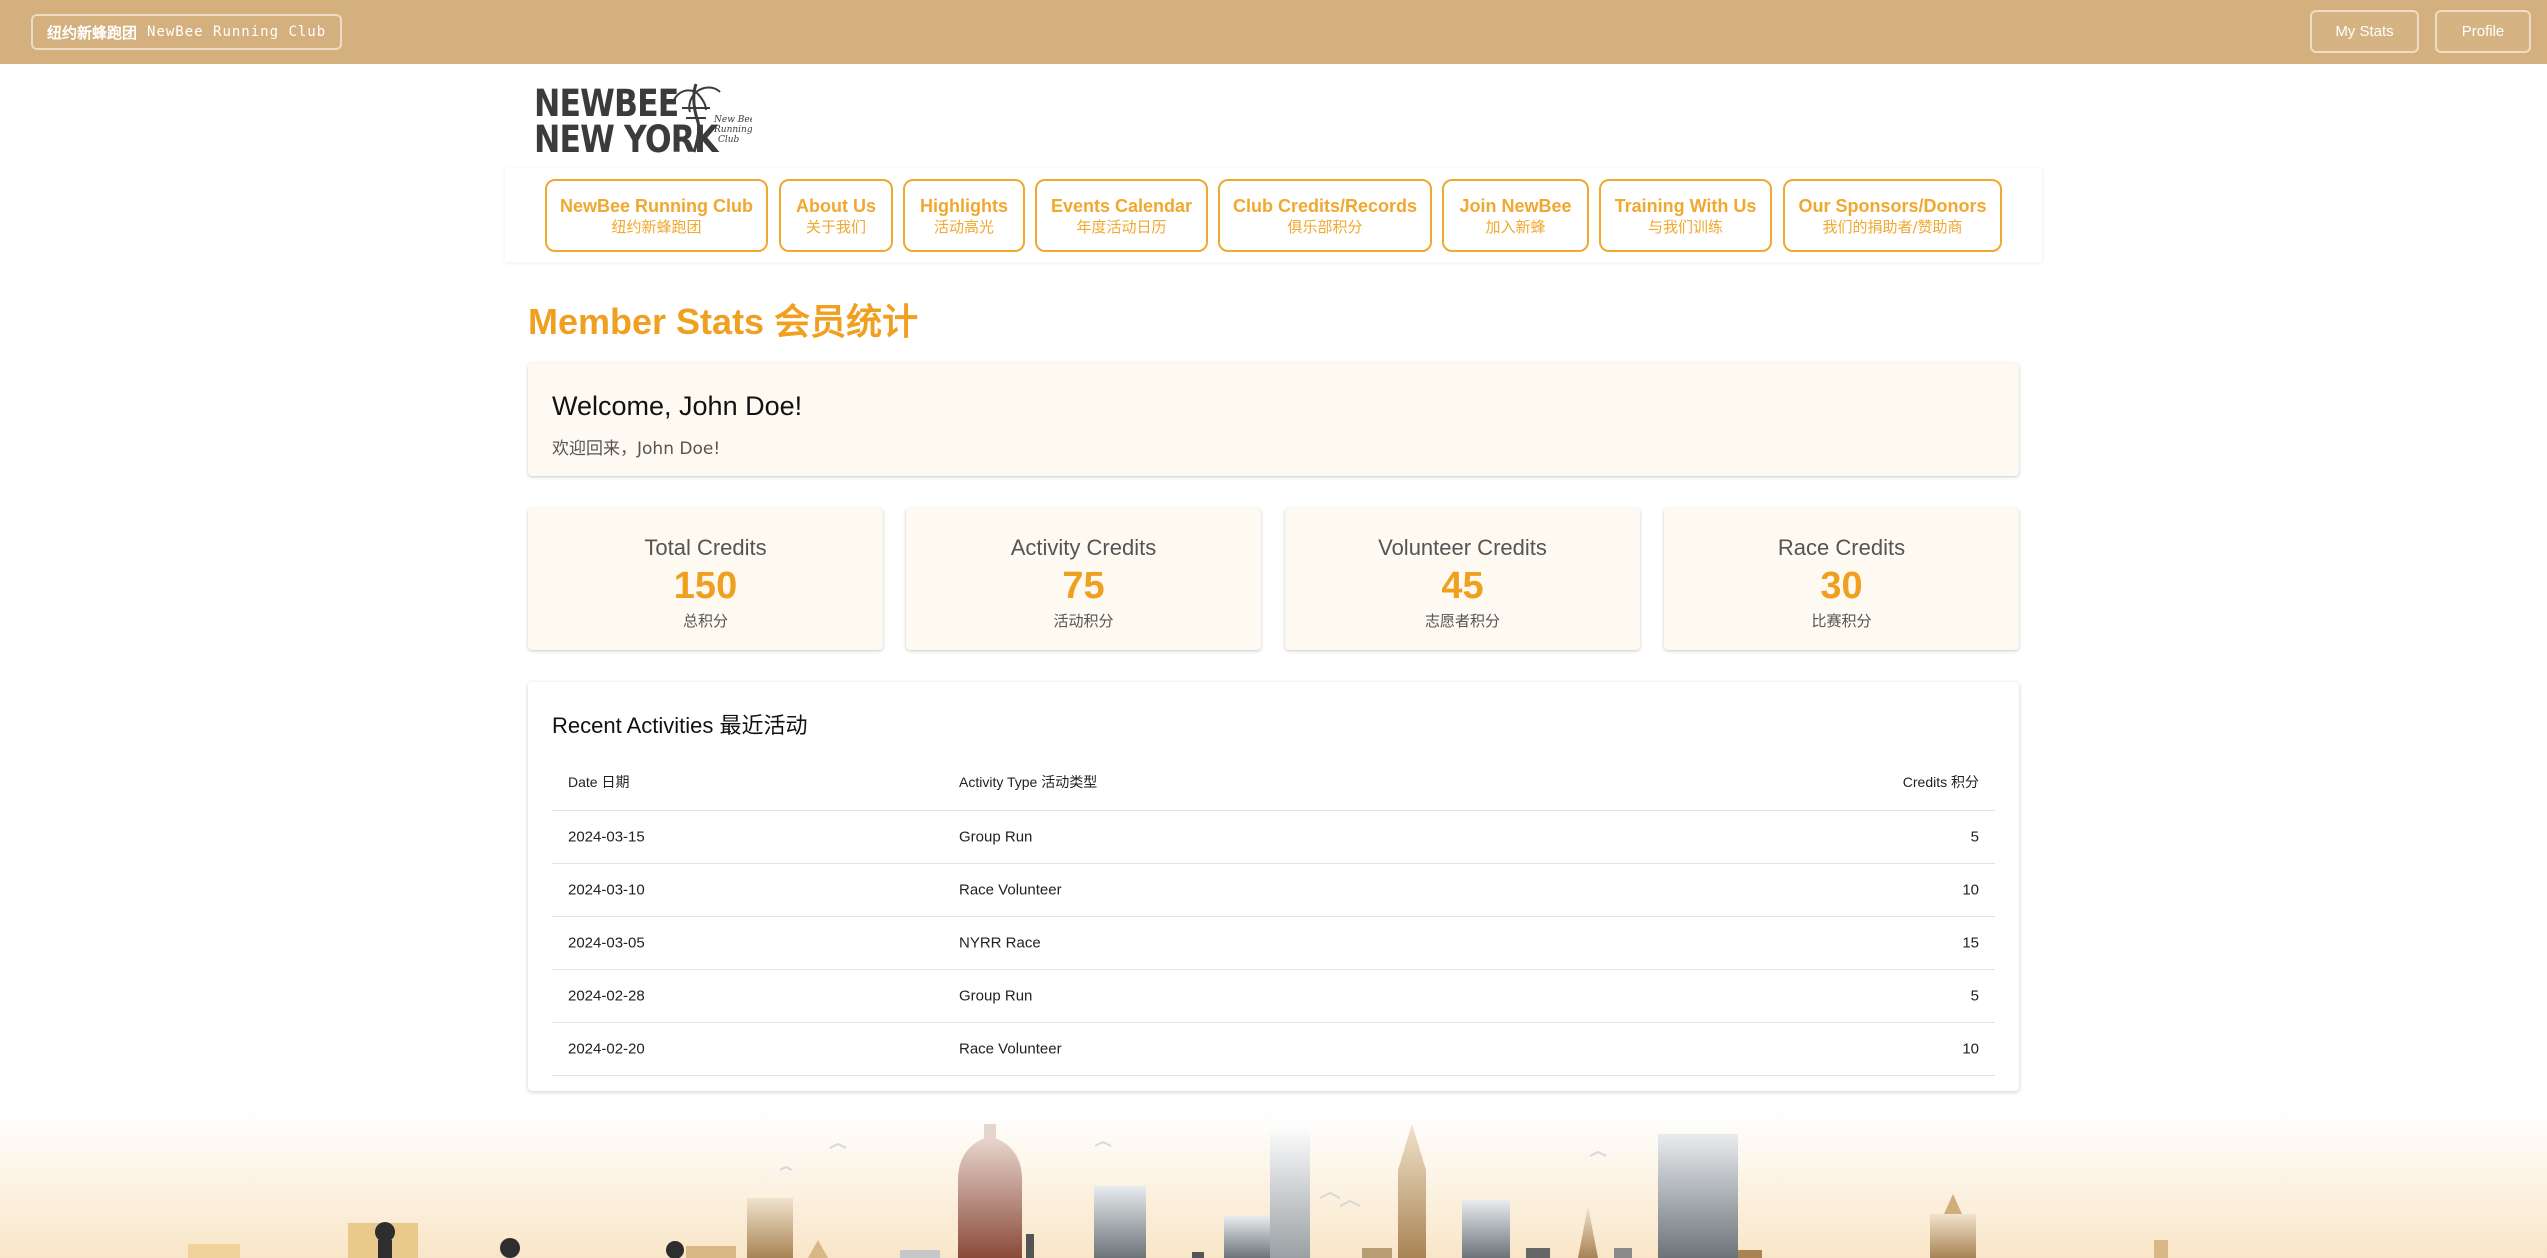 The height and width of the screenshot is (1258, 2547). I want to click on column-header-date: Date 日期, so click(599, 782).